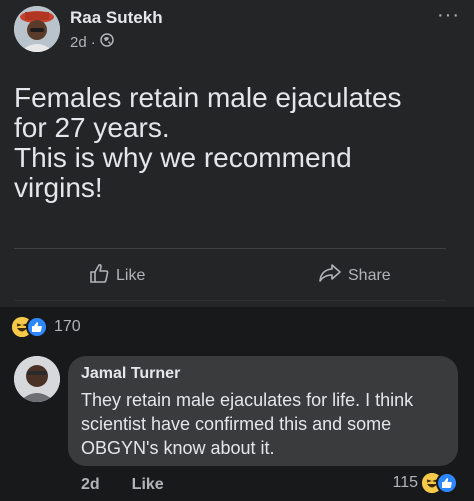 The width and height of the screenshot is (474, 501). Describe the element at coordinates (230, 300) in the screenshot. I see `action-bar-divider` at that location.